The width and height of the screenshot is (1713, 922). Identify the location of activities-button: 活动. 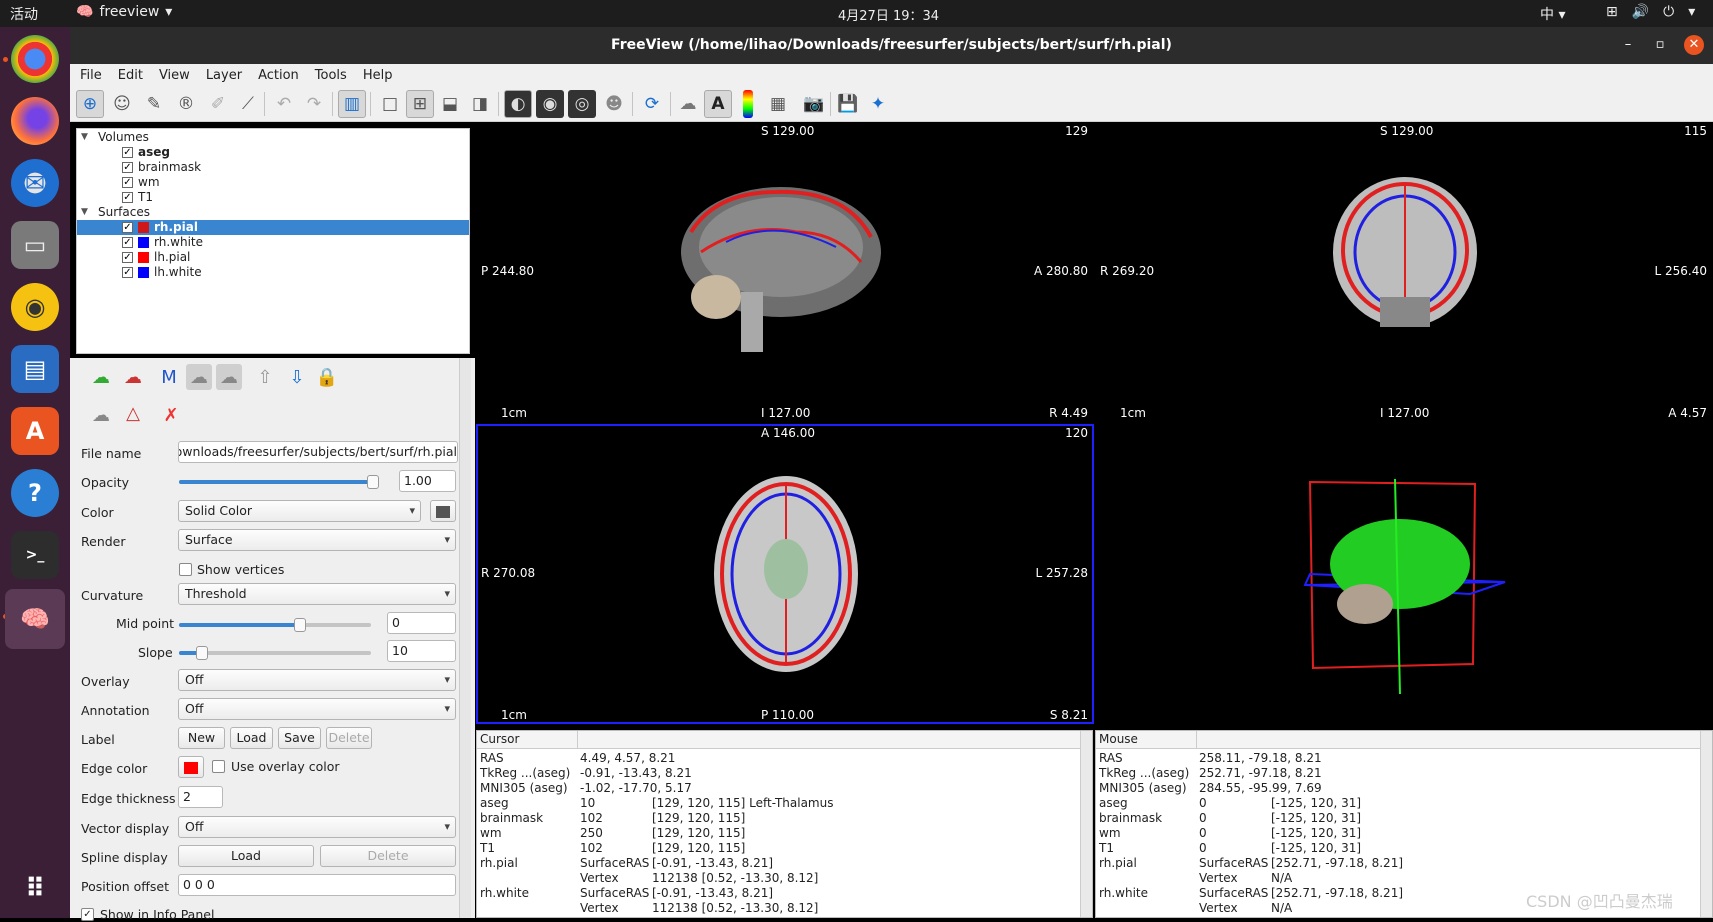
(24, 14).